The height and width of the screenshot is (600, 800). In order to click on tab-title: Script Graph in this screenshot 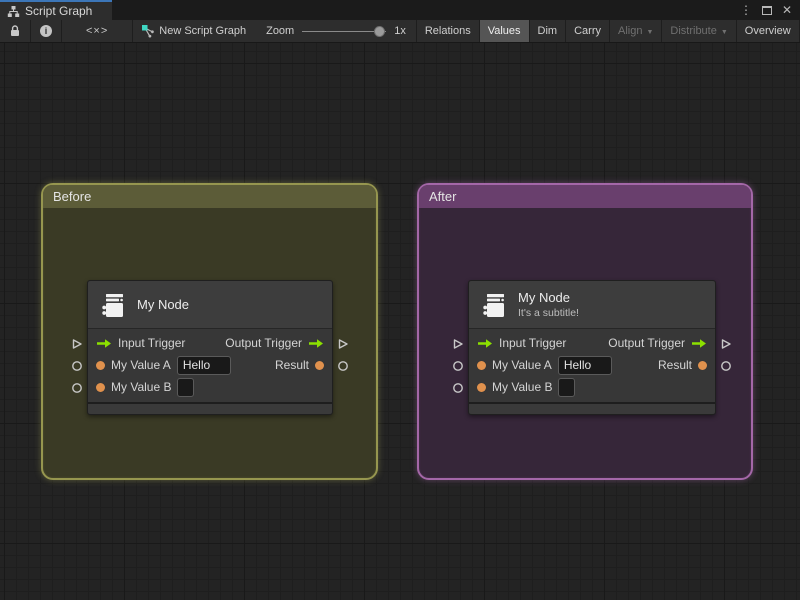, I will do `click(59, 11)`.